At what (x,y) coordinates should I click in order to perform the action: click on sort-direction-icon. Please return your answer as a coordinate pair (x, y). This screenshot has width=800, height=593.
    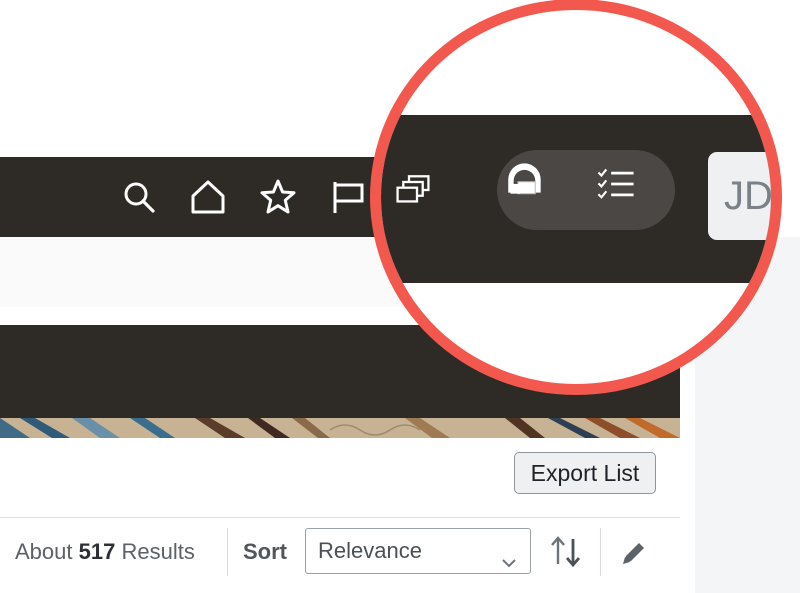
    Looking at the image, I should click on (566, 552).